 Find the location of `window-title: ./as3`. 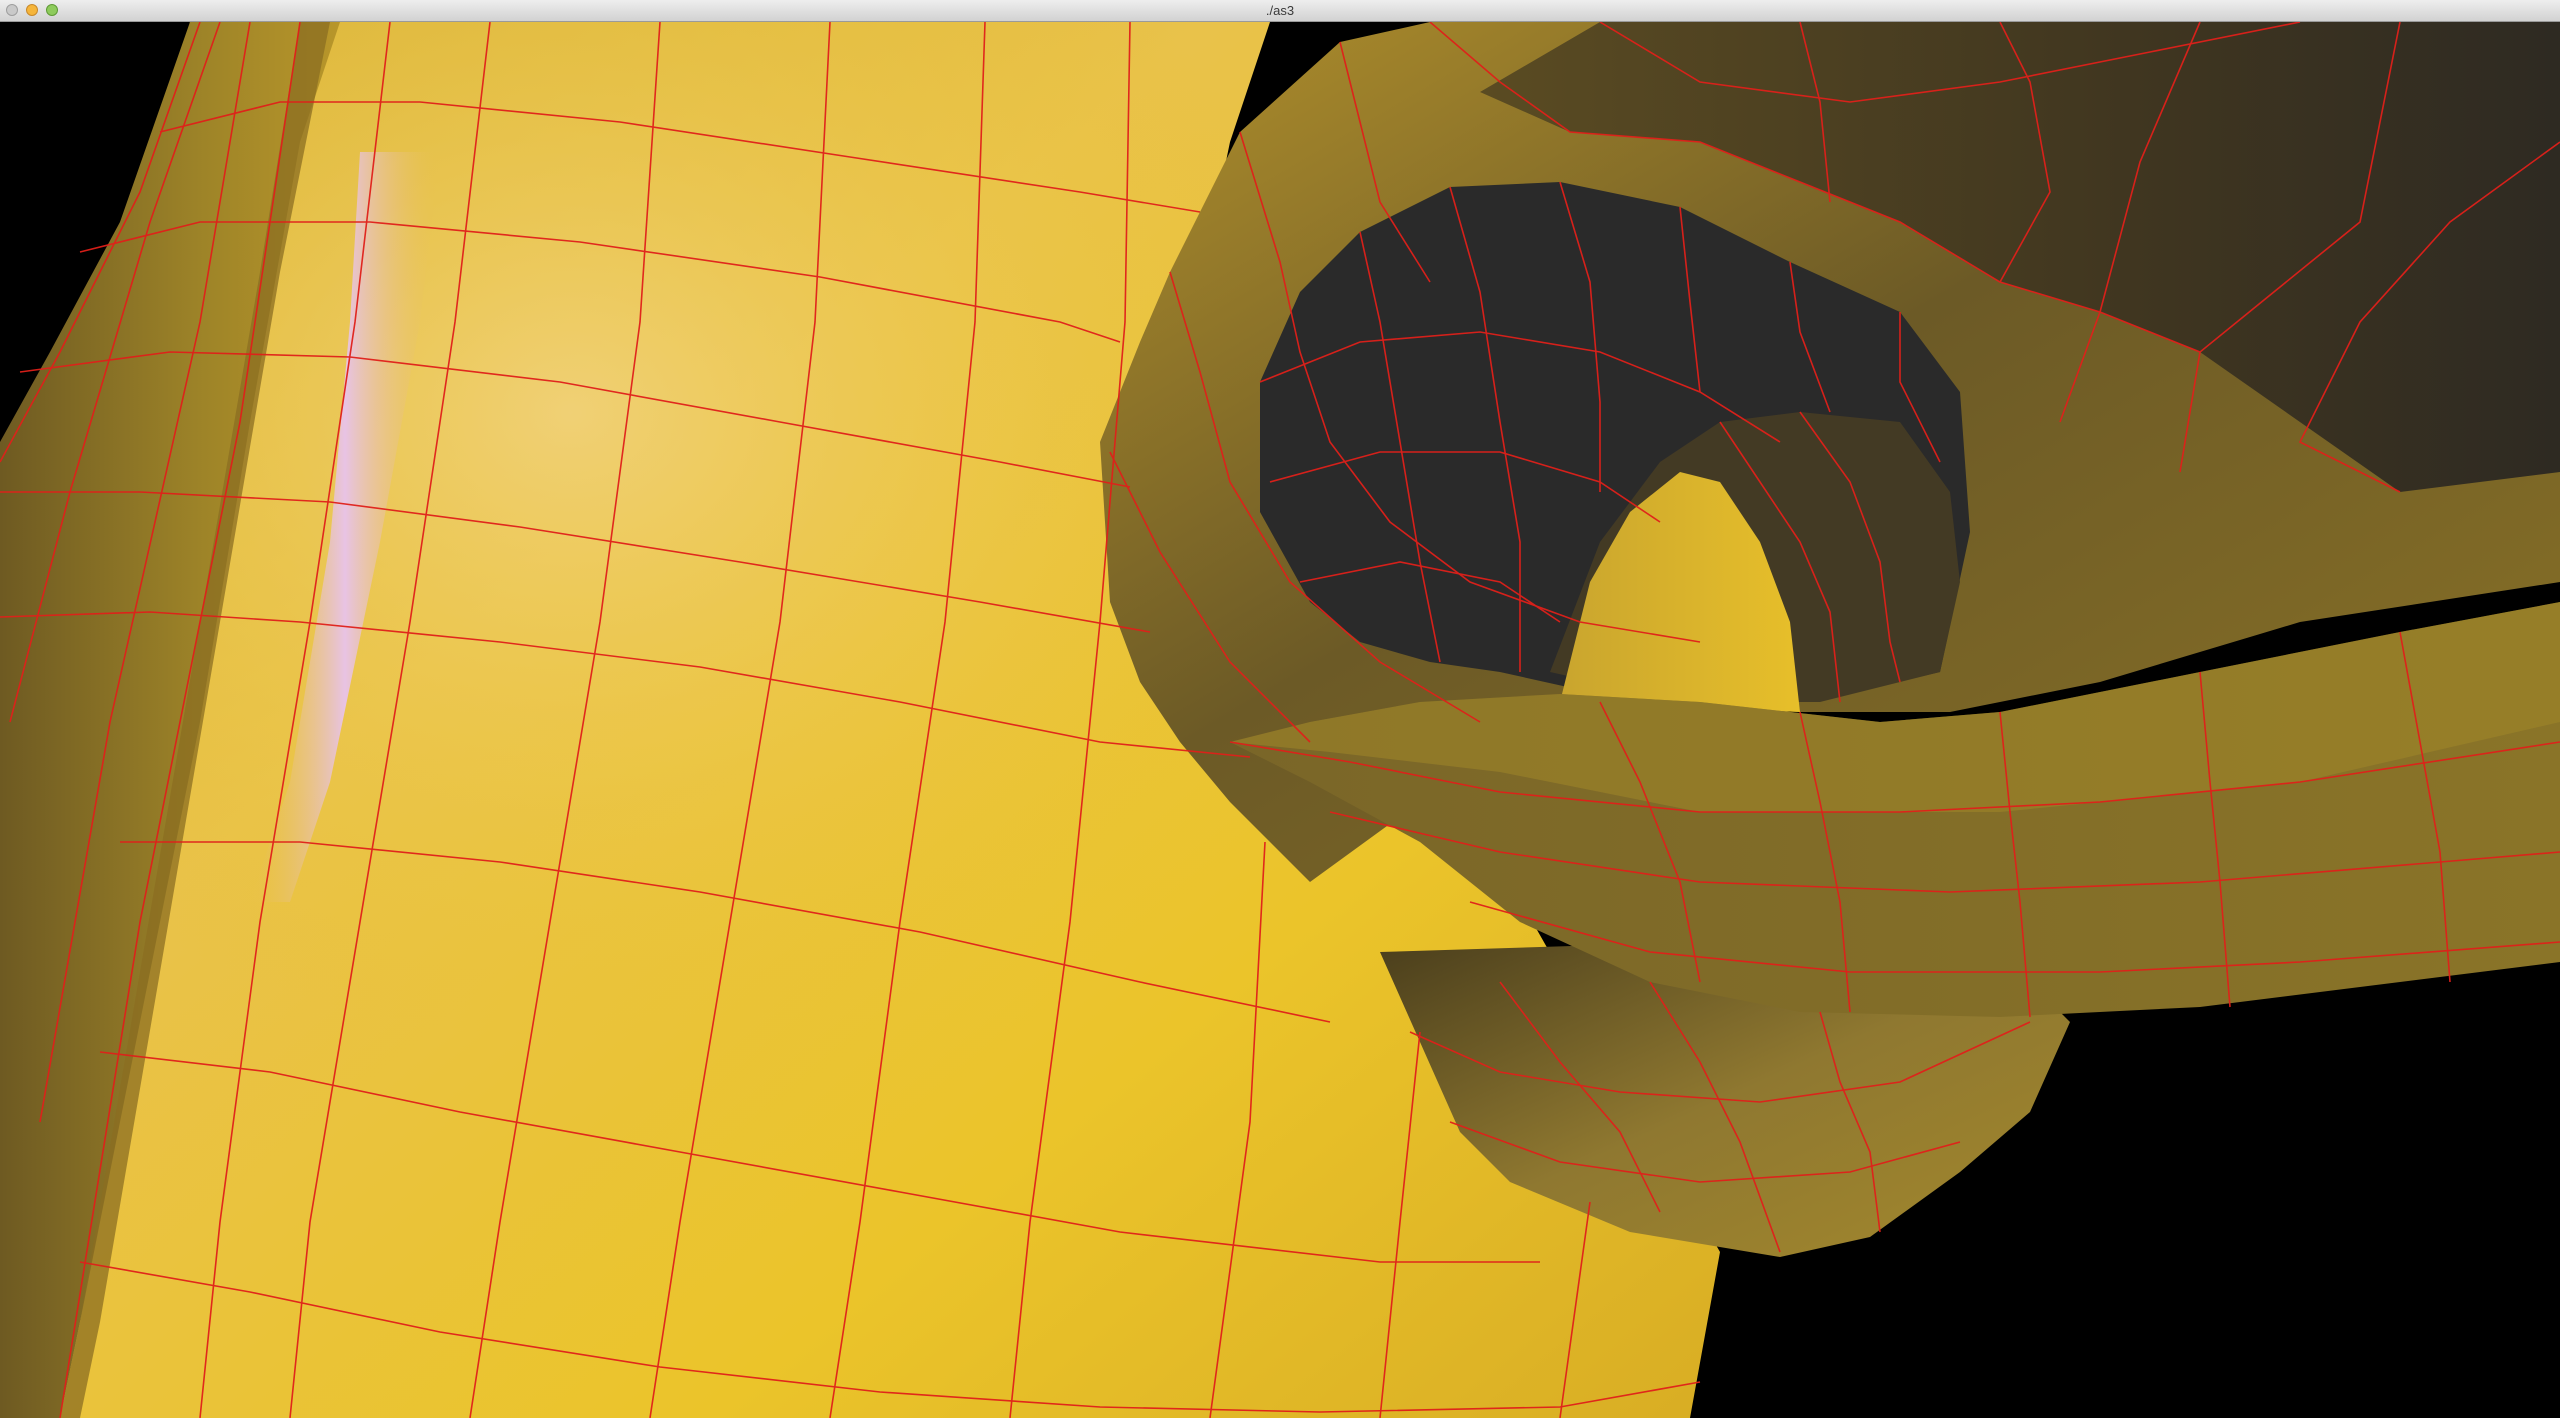

window-title: ./as3 is located at coordinates (1280, 10).